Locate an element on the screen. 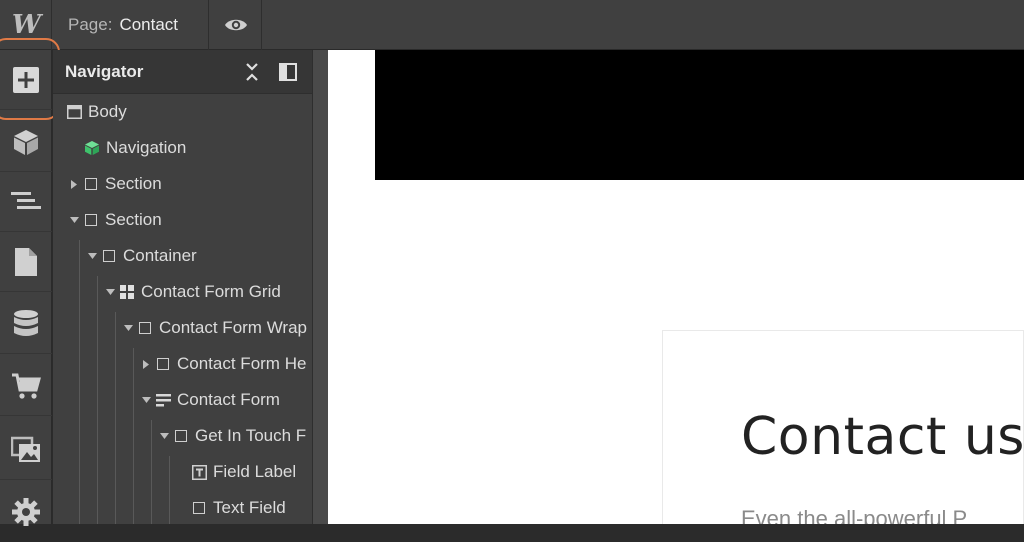  settings-button is located at coordinates (26, 512).